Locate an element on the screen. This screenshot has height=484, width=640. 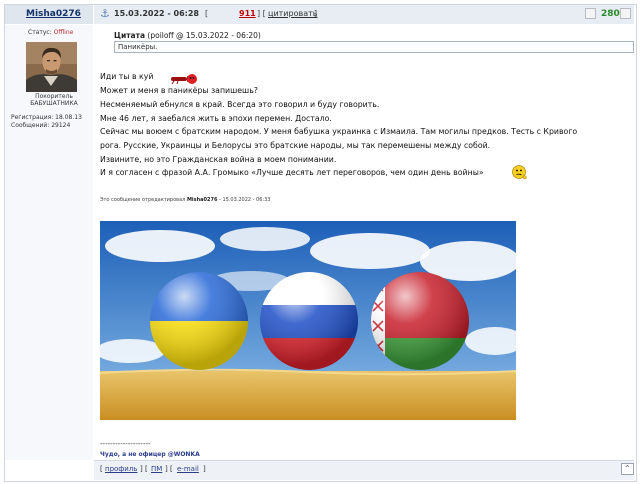
quote-title: Цитата (poiloff @ 15.03.2022 - 06:20) is located at coordinates (187, 35).